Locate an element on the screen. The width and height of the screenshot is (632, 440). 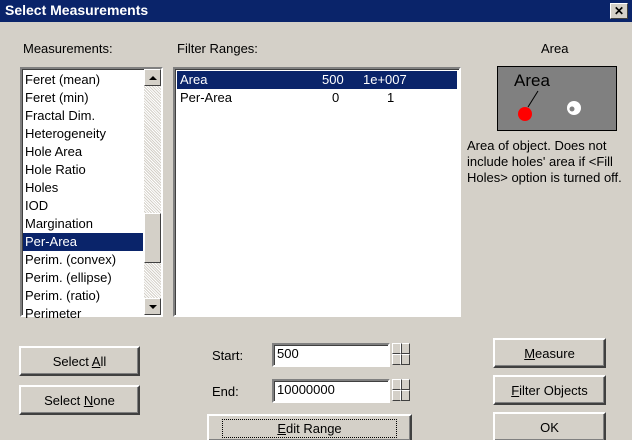
measurement-item: Perim. (convex) is located at coordinates (83, 260).